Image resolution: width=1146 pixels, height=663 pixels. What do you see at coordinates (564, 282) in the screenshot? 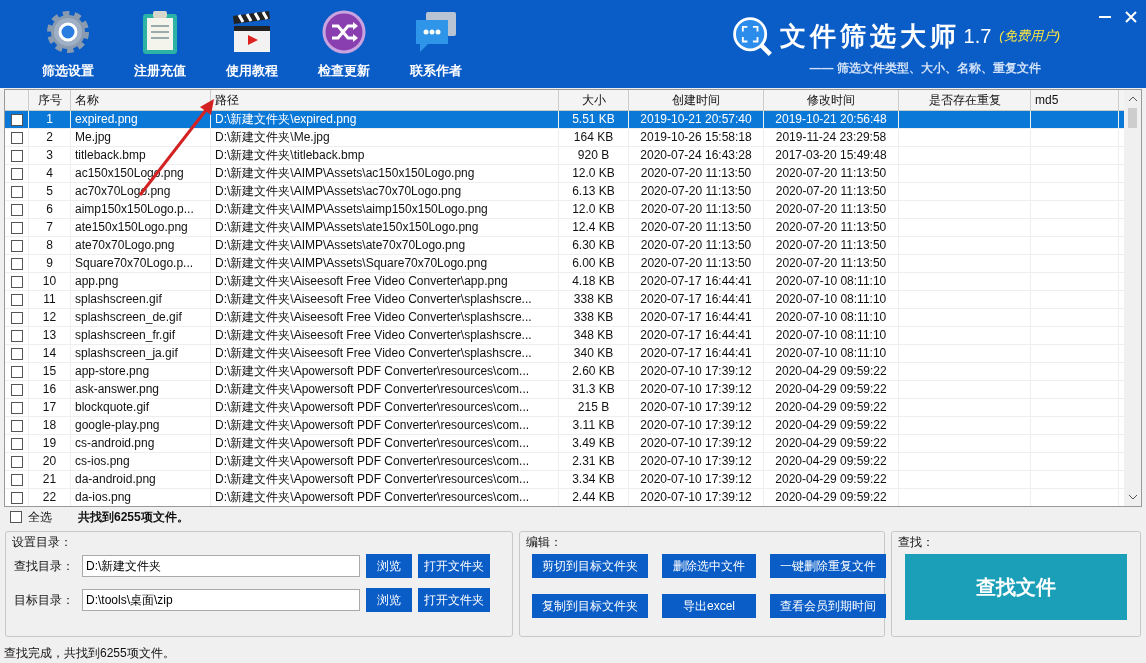
I see `table-row: 10 app.png D:\新建文件夹\Aiseesoft Free Video Converter\app.png 4.18 KB 2020-07-17 16:44:41 2020-07-10 08:11:10` at bounding box center [564, 282].